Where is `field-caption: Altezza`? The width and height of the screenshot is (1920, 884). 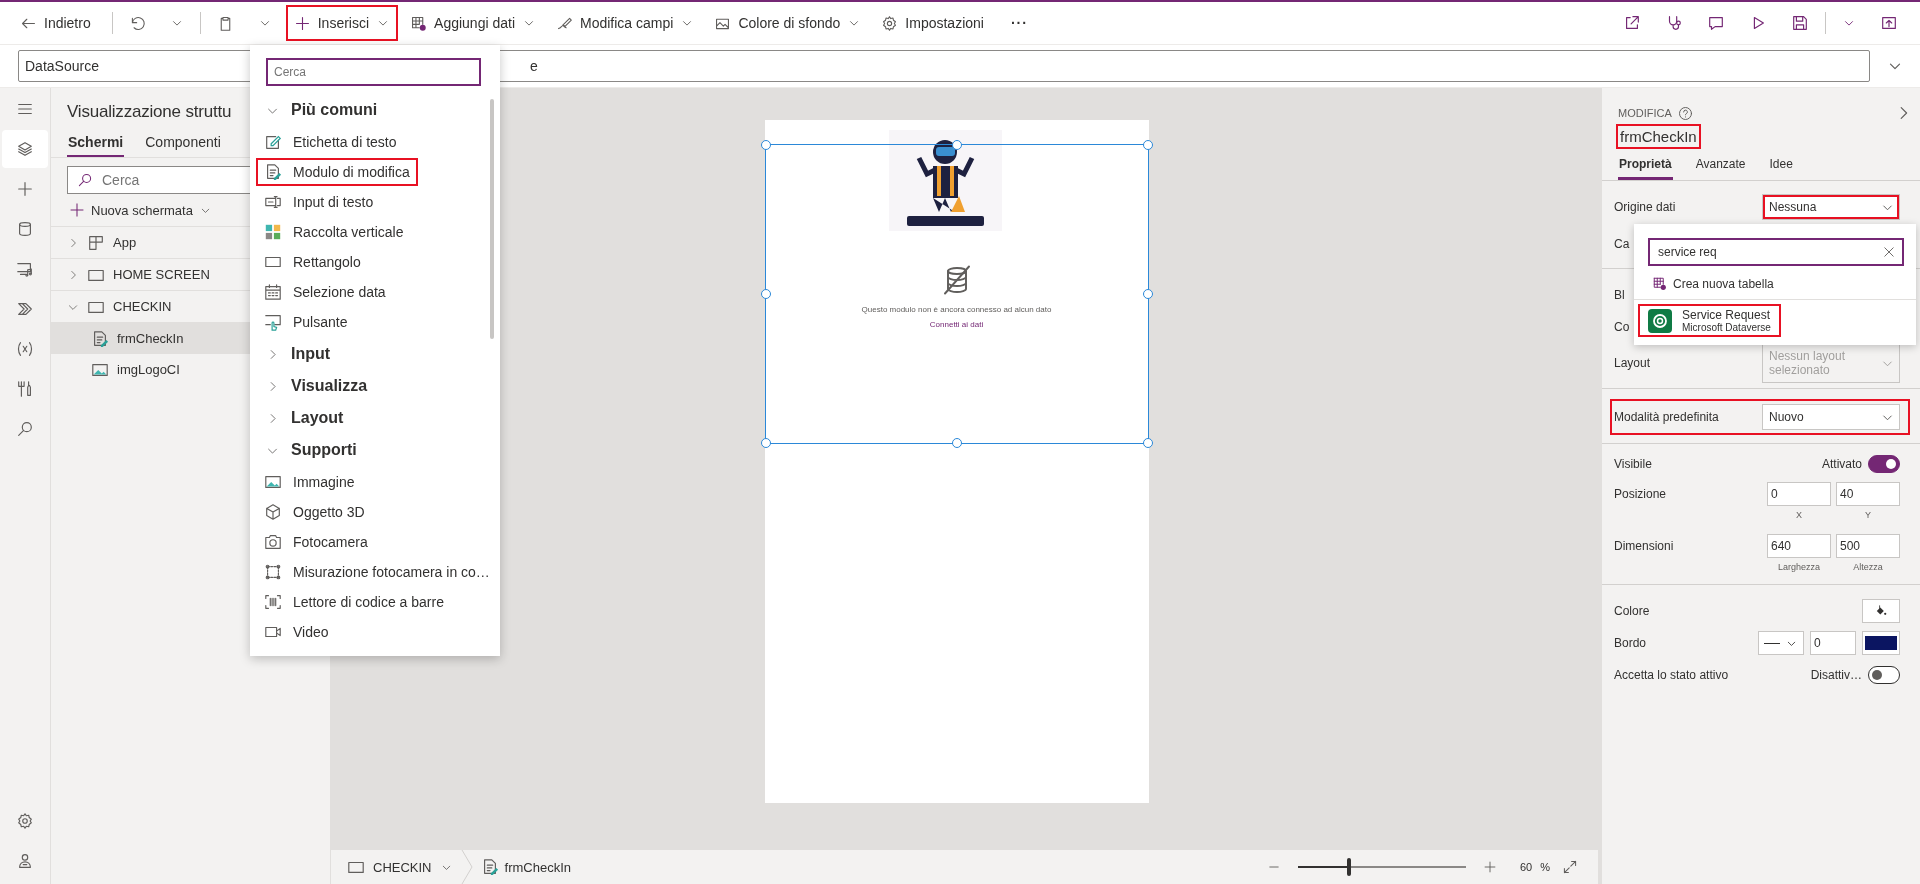
field-caption: Altezza is located at coordinates (1868, 567).